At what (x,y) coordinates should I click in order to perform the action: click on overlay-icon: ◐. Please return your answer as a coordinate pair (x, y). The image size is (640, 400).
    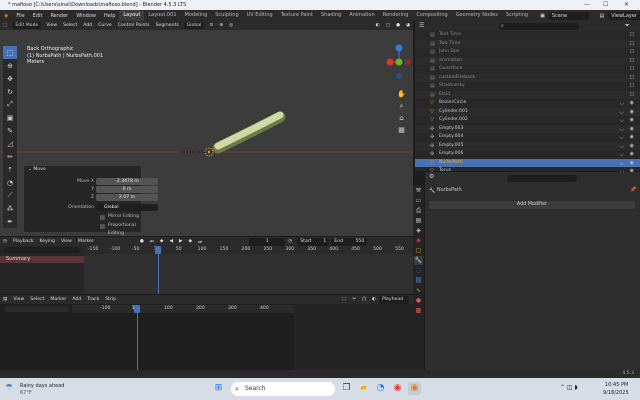
    Looking at the image, I should click on (378, 25).